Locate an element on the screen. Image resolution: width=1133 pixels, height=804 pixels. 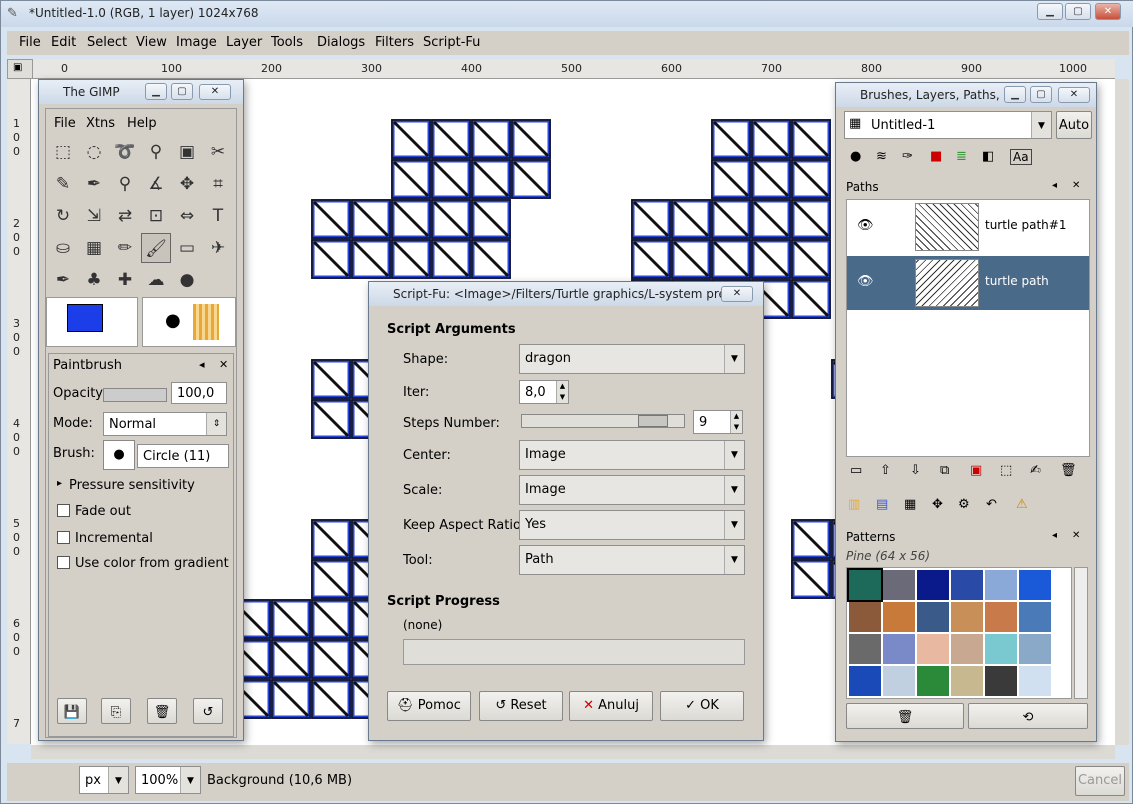
menu-select: Select is located at coordinates (107, 42).